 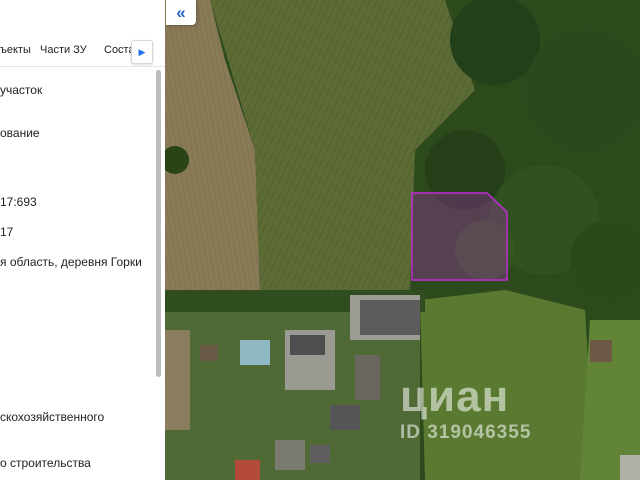 I want to click on watermark-id: ID 319046355, so click(x=466, y=432).